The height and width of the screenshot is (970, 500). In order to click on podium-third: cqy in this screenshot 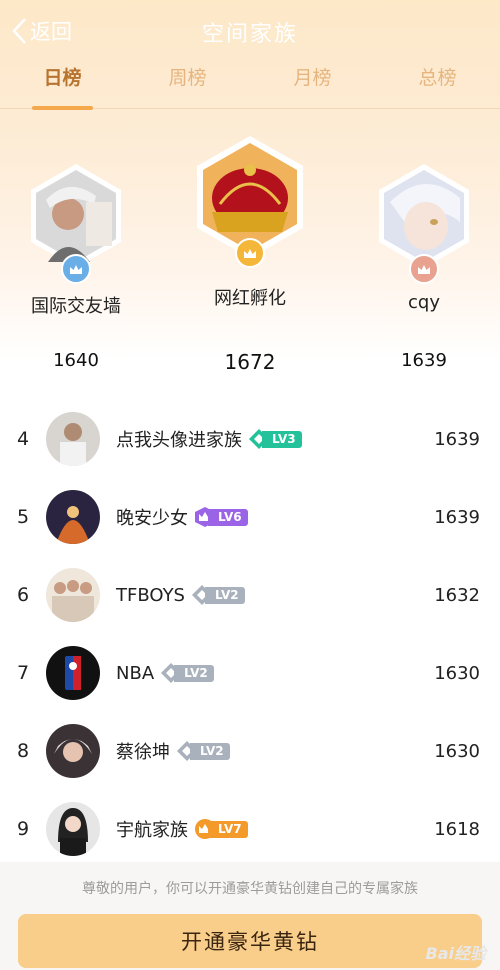, I will do `click(424, 237)`.